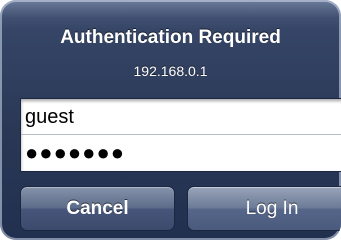 This screenshot has height=240, width=341. I want to click on cancel-button: Cancel, so click(97, 208).